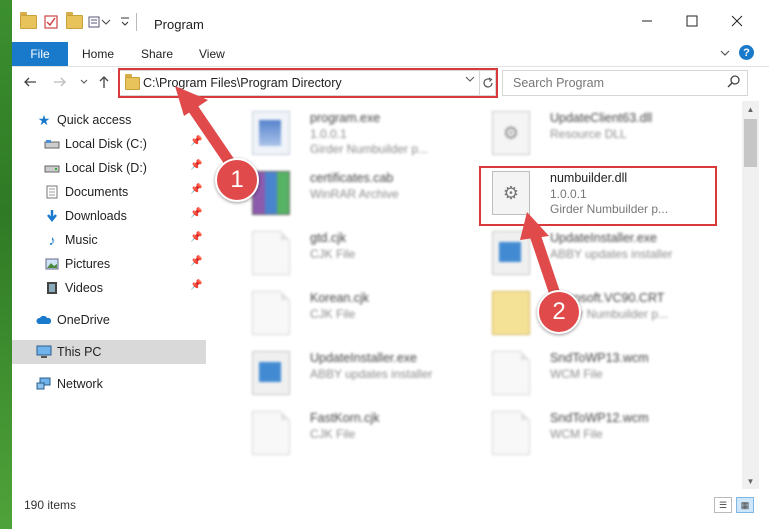 This screenshot has height=529, width=769. I want to click on search-placeholder: Search Program, so click(559, 83).